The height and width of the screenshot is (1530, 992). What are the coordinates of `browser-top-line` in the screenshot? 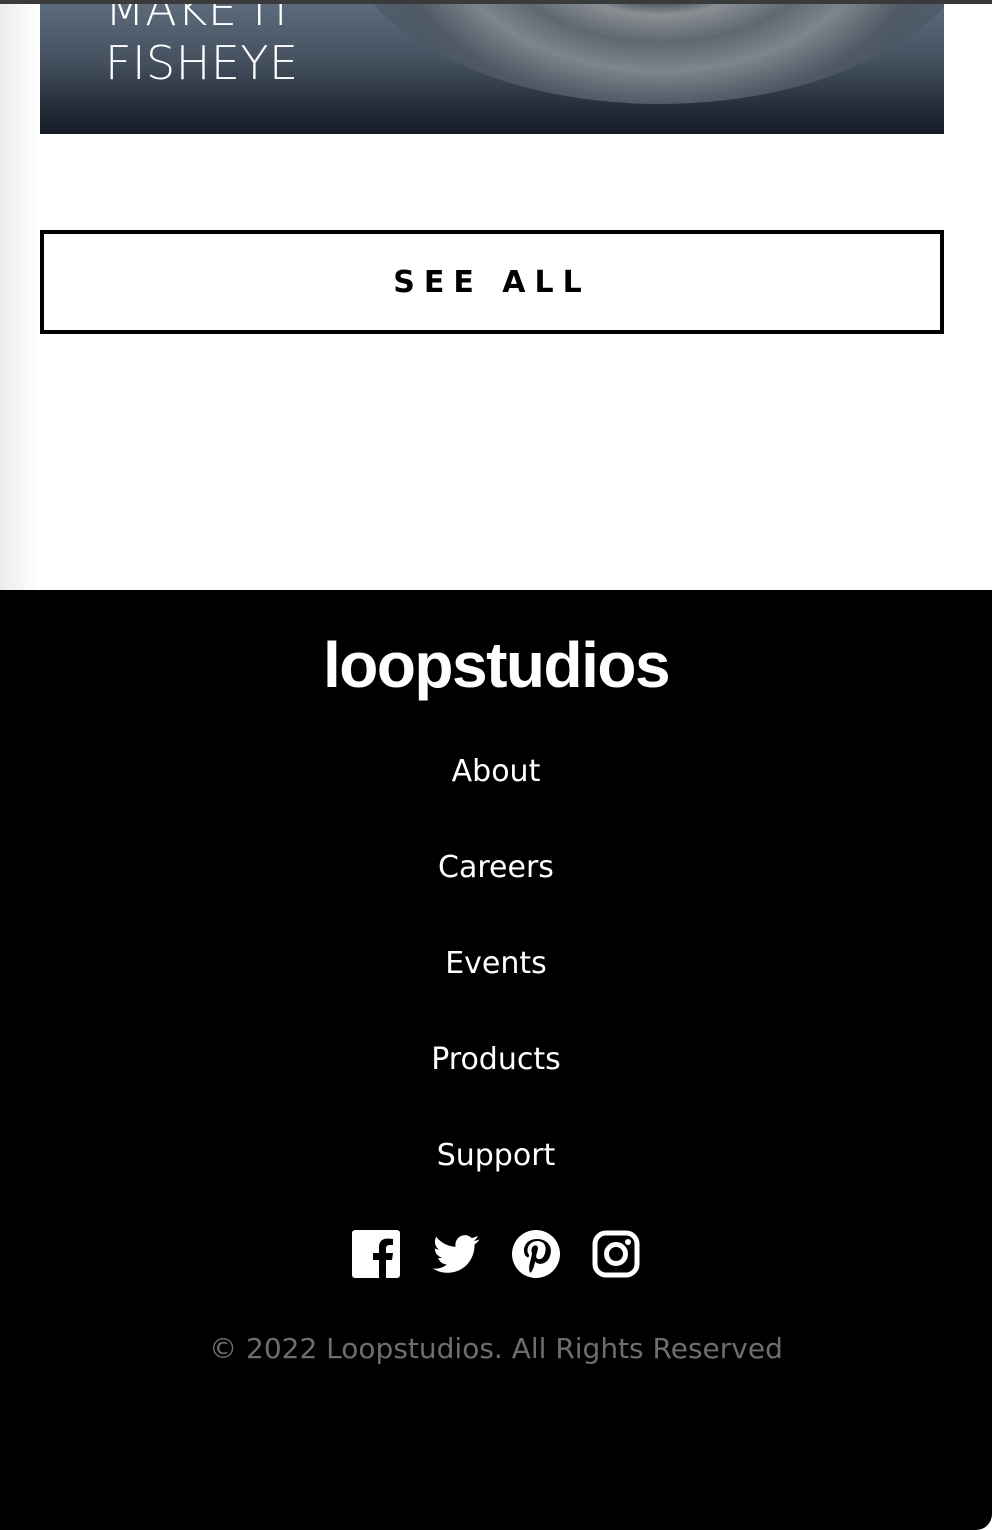 It's located at (496, 2).